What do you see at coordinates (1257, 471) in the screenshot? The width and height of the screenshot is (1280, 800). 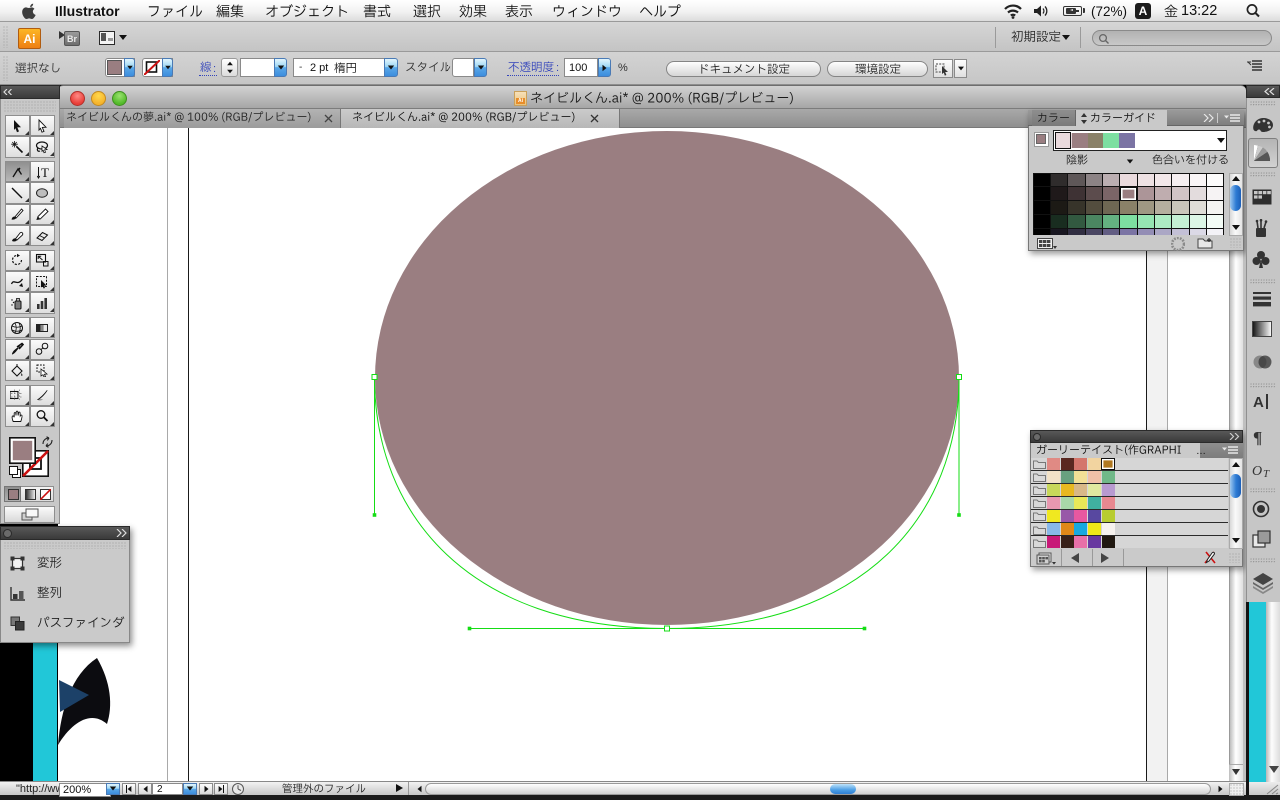 I see `svg-text: O` at bounding box center [1257, 471].